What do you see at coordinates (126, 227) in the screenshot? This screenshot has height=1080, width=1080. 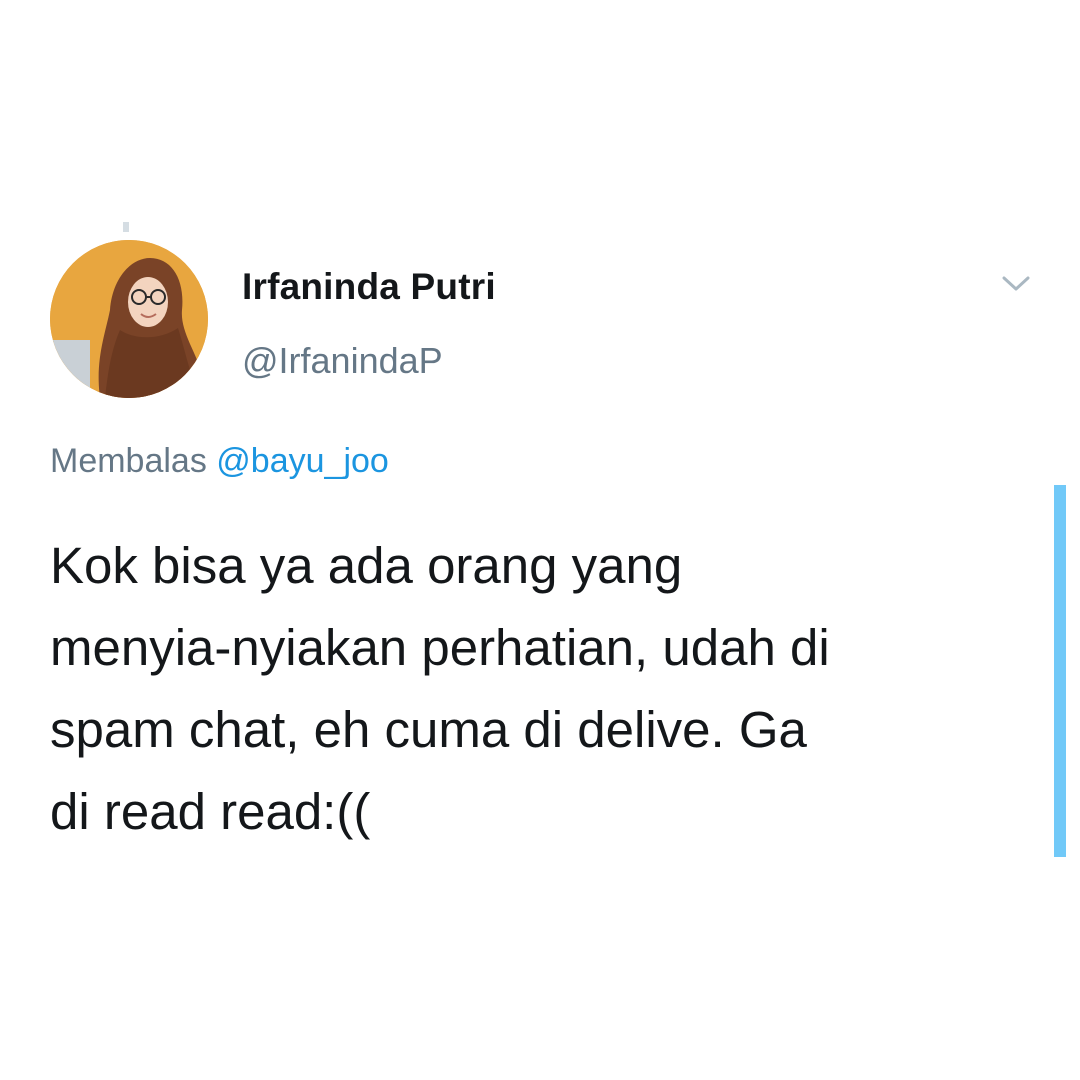 I see `thread-connector` at bounding box center [126, 227].